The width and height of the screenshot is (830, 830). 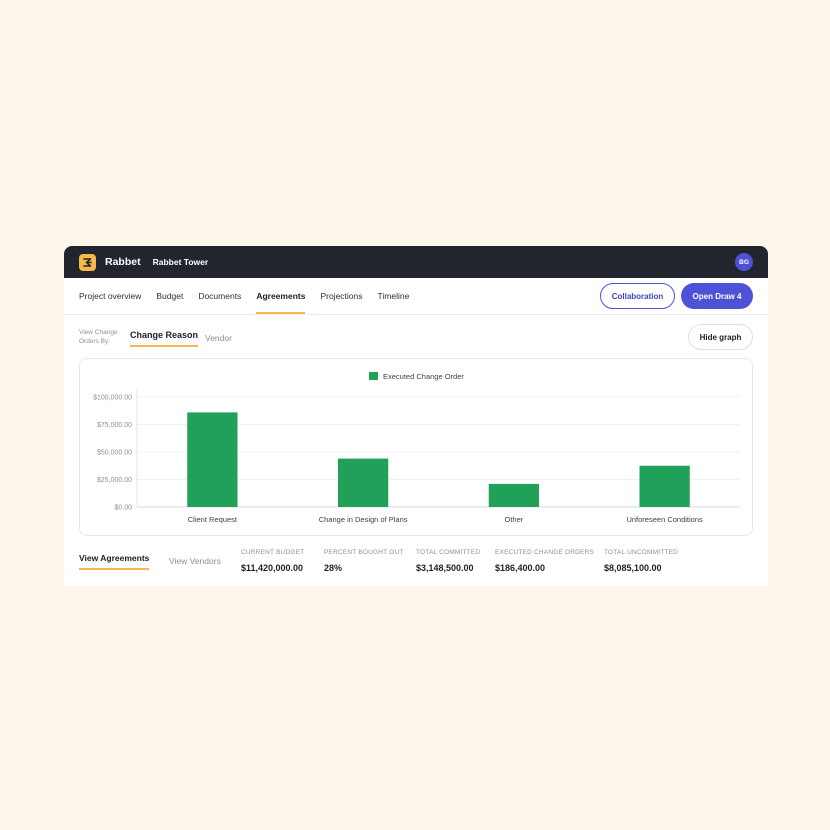 I want to click on legend-label: Executed Change Order, so click(x=423, y=376).